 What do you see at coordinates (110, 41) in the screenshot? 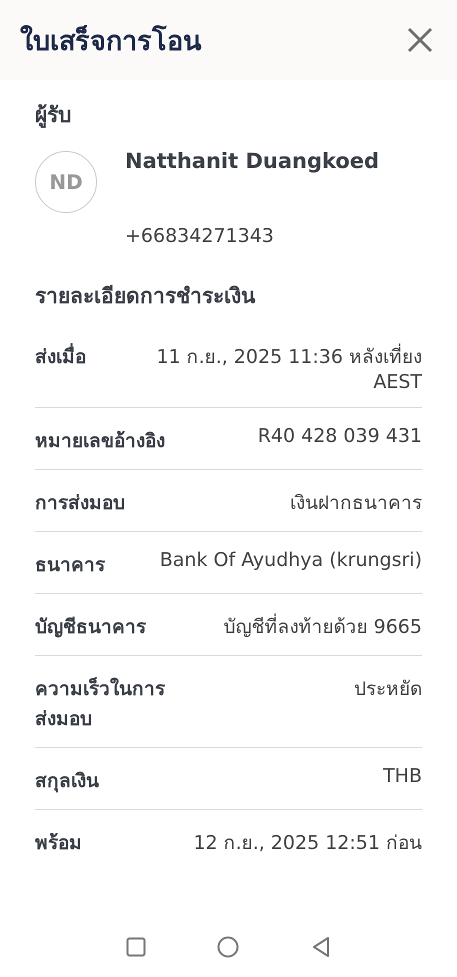
I see `screen-title: ใบเสร็จการโอน` at bounding box center [110, 41].